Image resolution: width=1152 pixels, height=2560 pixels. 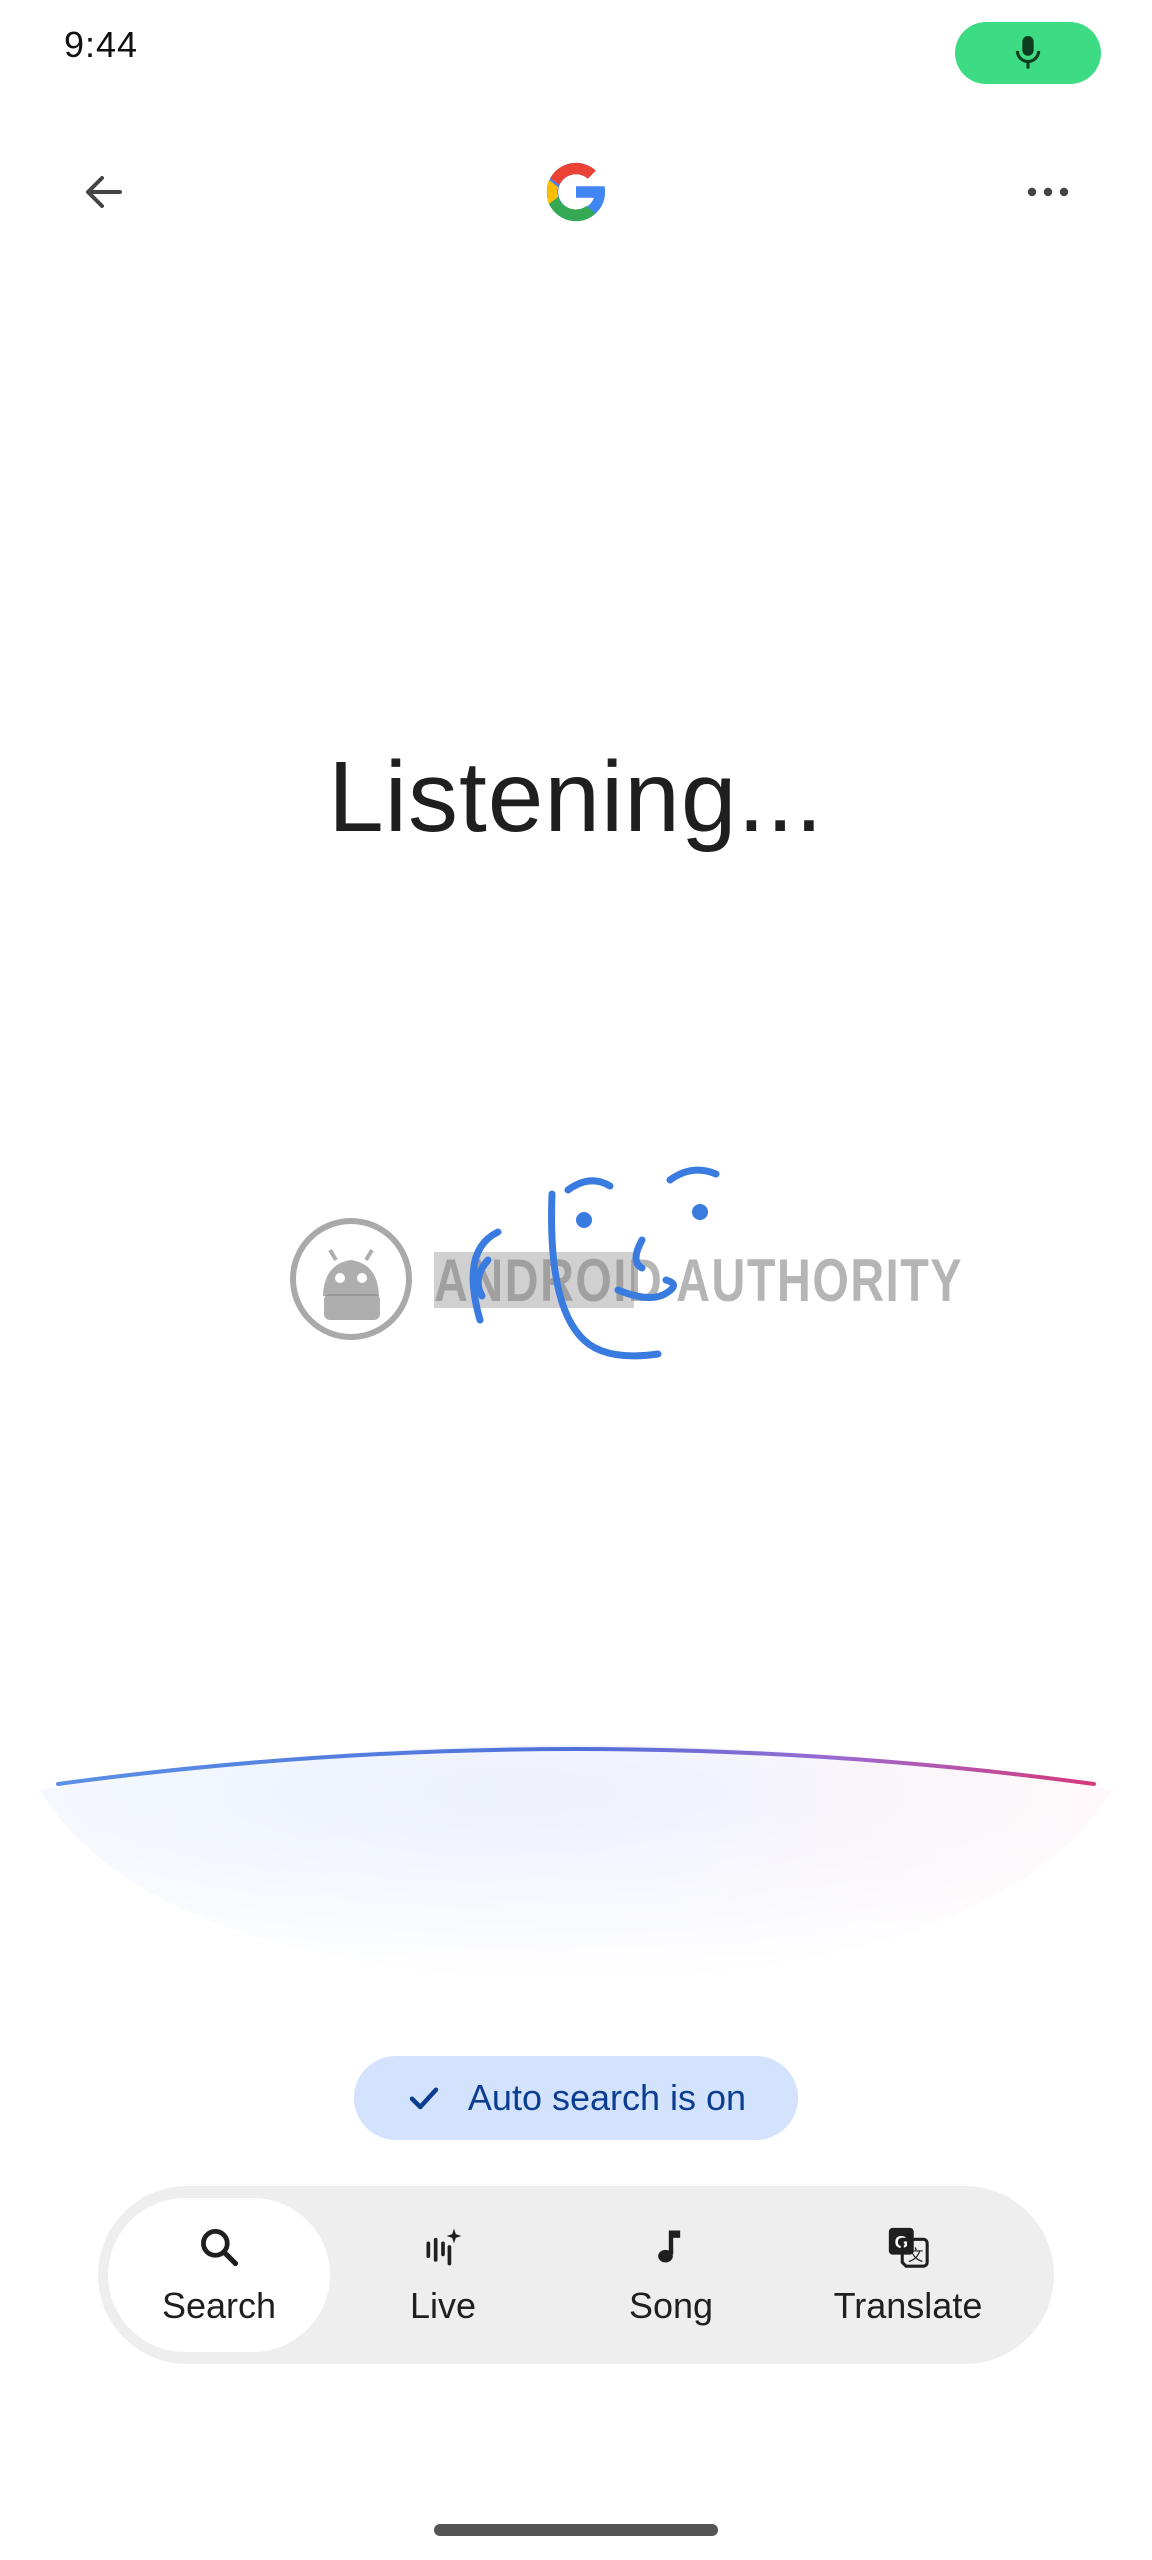 What do you see at coordinates (219, 2275) in the screenshot?
I see `mode-search-tab: Search` at bounding box center [219, 2275].